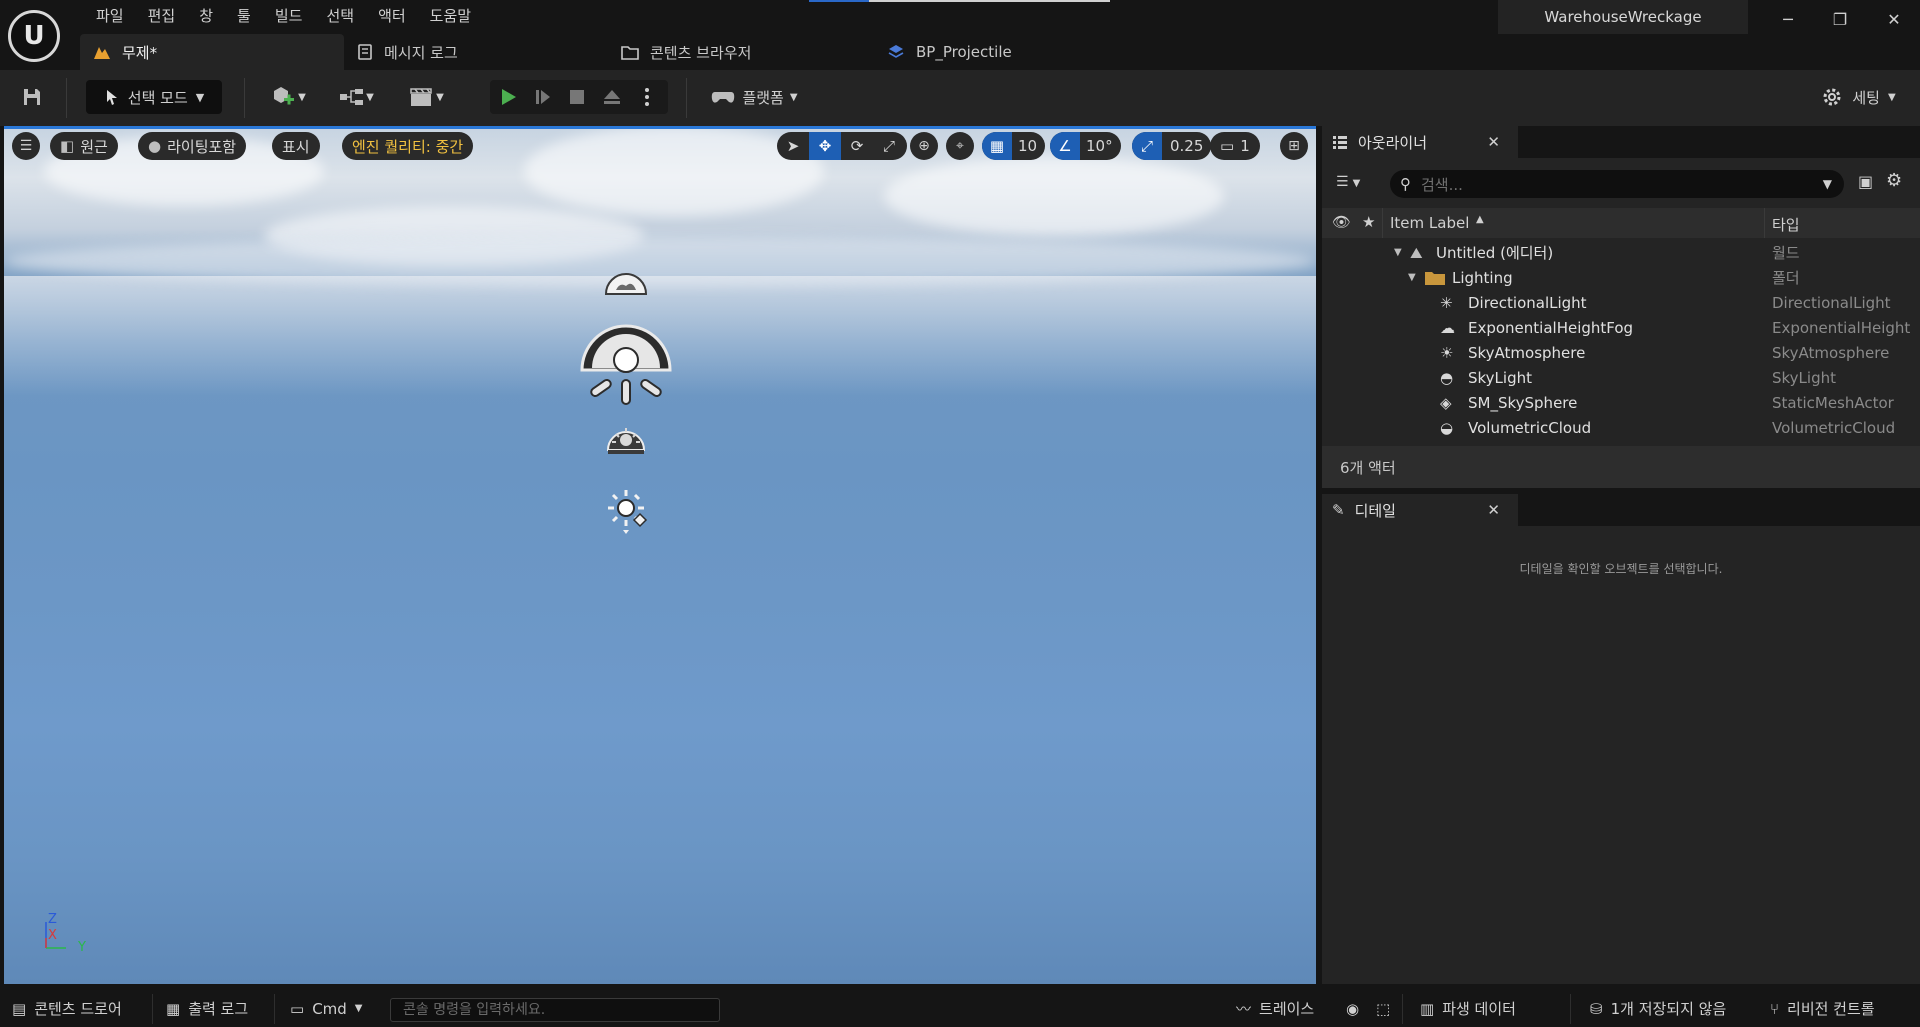 This screenshot has height=1027, width=1920. Describe the element at coordinates (274, 1009) in the screenshot. I see `statusbar-divider` at that location.